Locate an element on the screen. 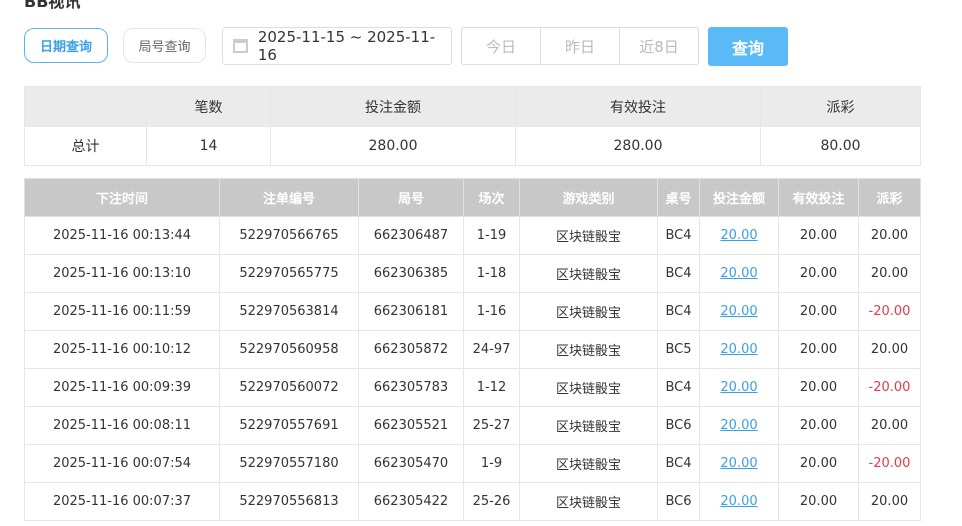 The width and height of the screenshot is (962, 526). cell-value: 662305521 is located at coordinates (411, 425).